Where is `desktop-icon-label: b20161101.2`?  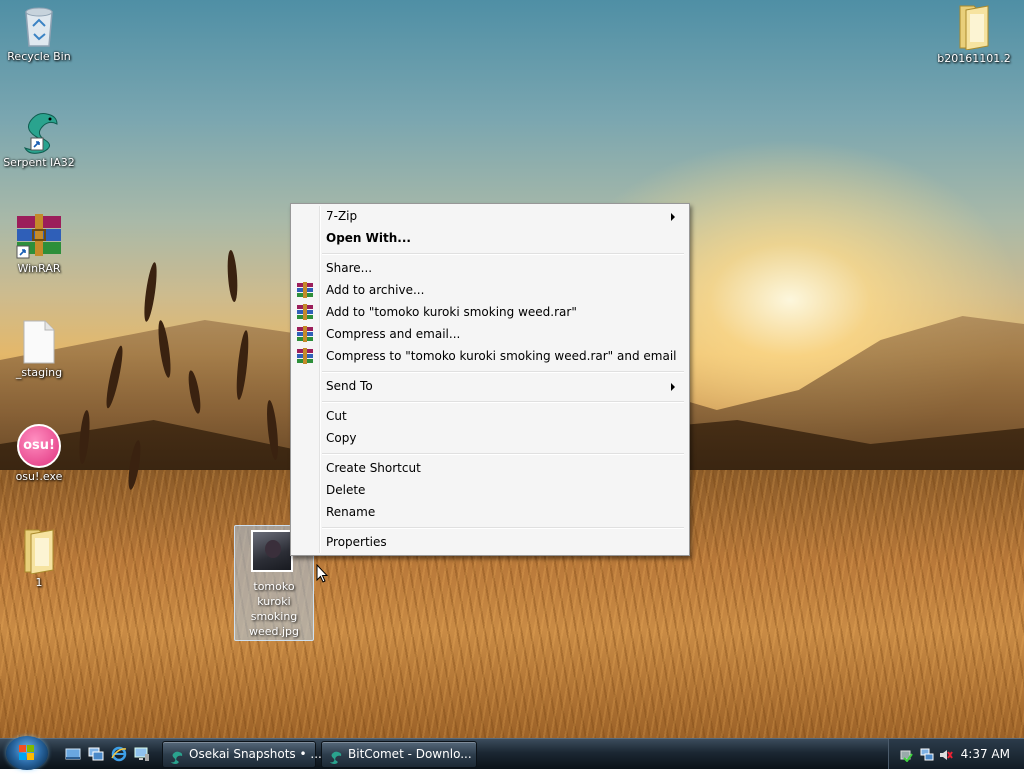
desktop-icon-label: b20161101.2 is located at coordinates (974, 58).